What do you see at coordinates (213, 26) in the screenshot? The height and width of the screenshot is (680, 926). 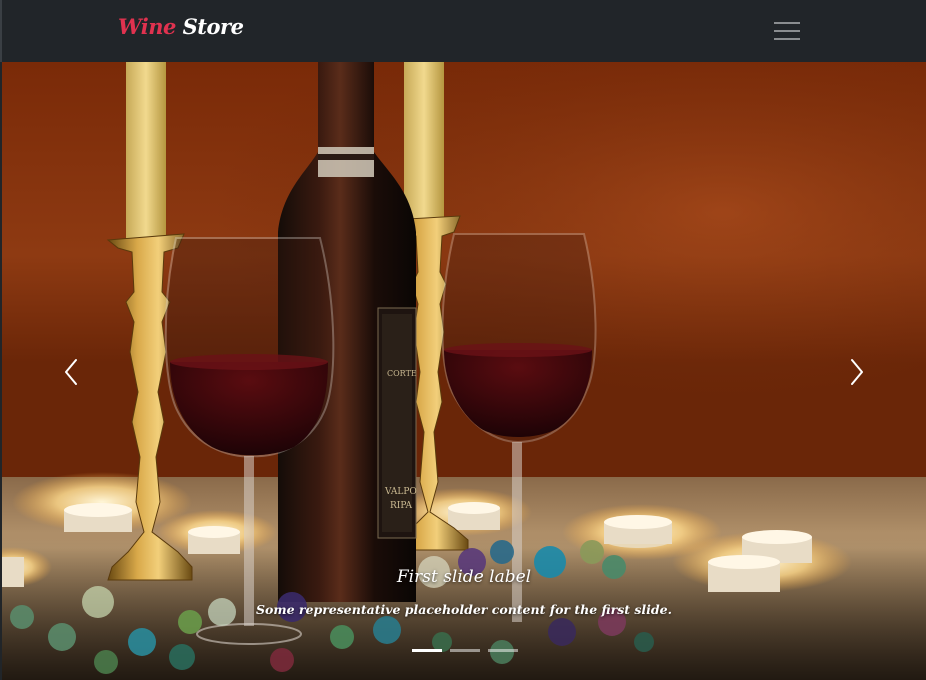 I see `brand-word-store: Store` at bounding box center [213, 26].